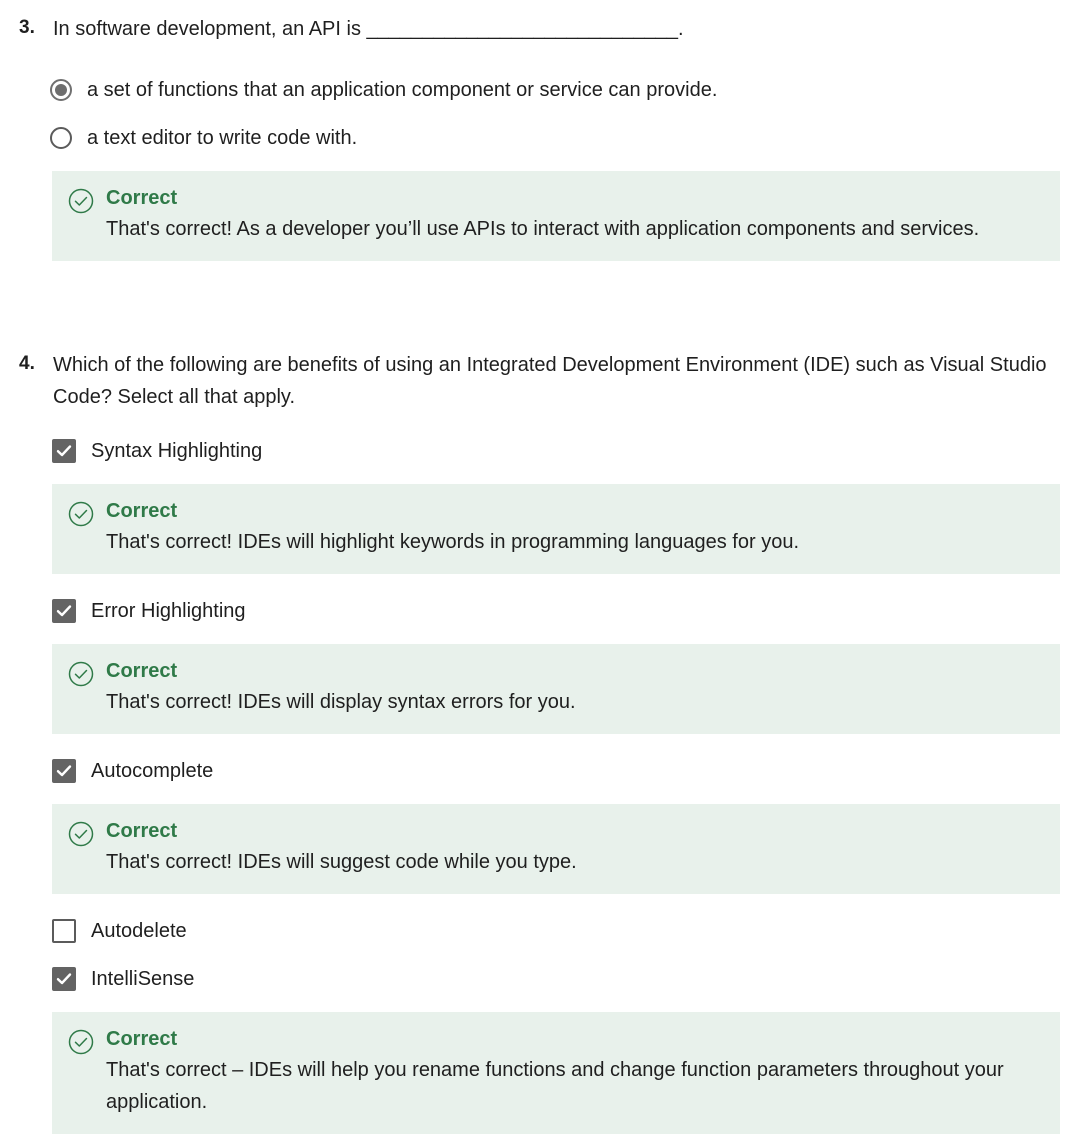  Describe the element at coordinates (64, 931) in the screenshot. I see `checkbox-unchecked` at that location.